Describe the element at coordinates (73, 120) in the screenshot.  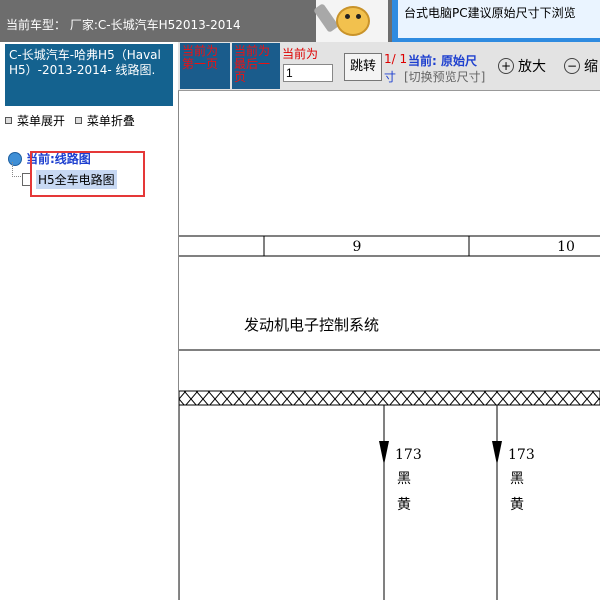
I see `menu-actions: 菜单展开 菜单折叠` at that location.